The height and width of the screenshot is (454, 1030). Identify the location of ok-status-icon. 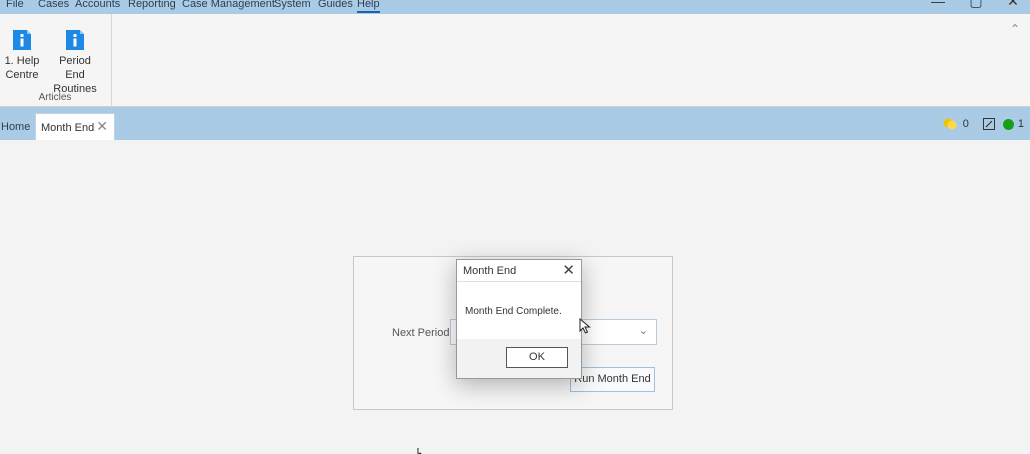
(1008, 124).